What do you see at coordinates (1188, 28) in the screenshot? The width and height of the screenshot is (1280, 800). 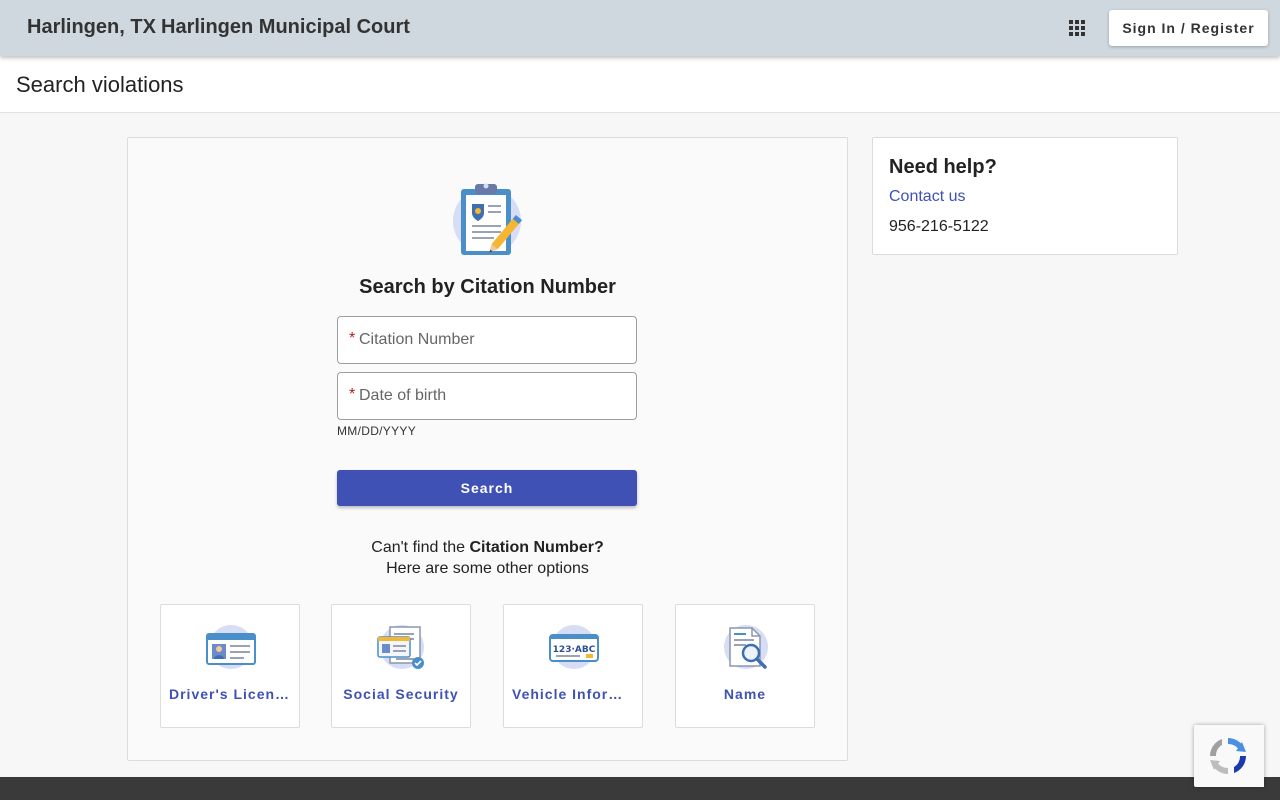 I see `sign-in-register-button: Sign In / Register` at bounding box center [1188, 28].